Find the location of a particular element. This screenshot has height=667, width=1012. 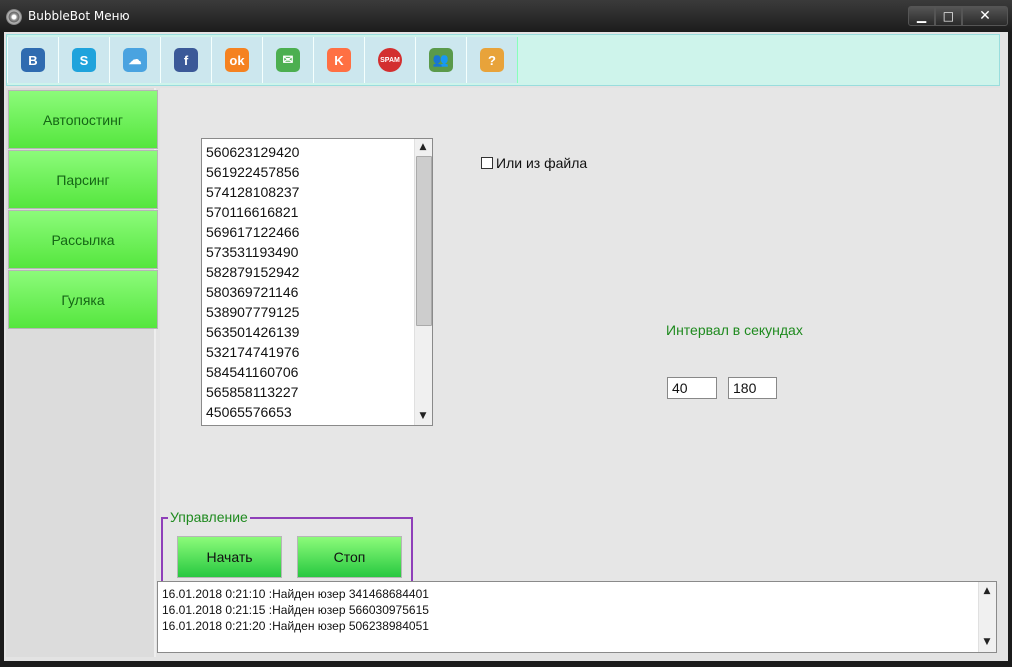

list-item: 580369721146 is located at coordinates (310, 292).